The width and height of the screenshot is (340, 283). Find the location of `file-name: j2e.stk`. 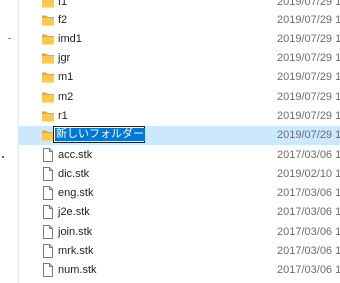

file-name: j2e.stk is located at coordinates (74, 212).